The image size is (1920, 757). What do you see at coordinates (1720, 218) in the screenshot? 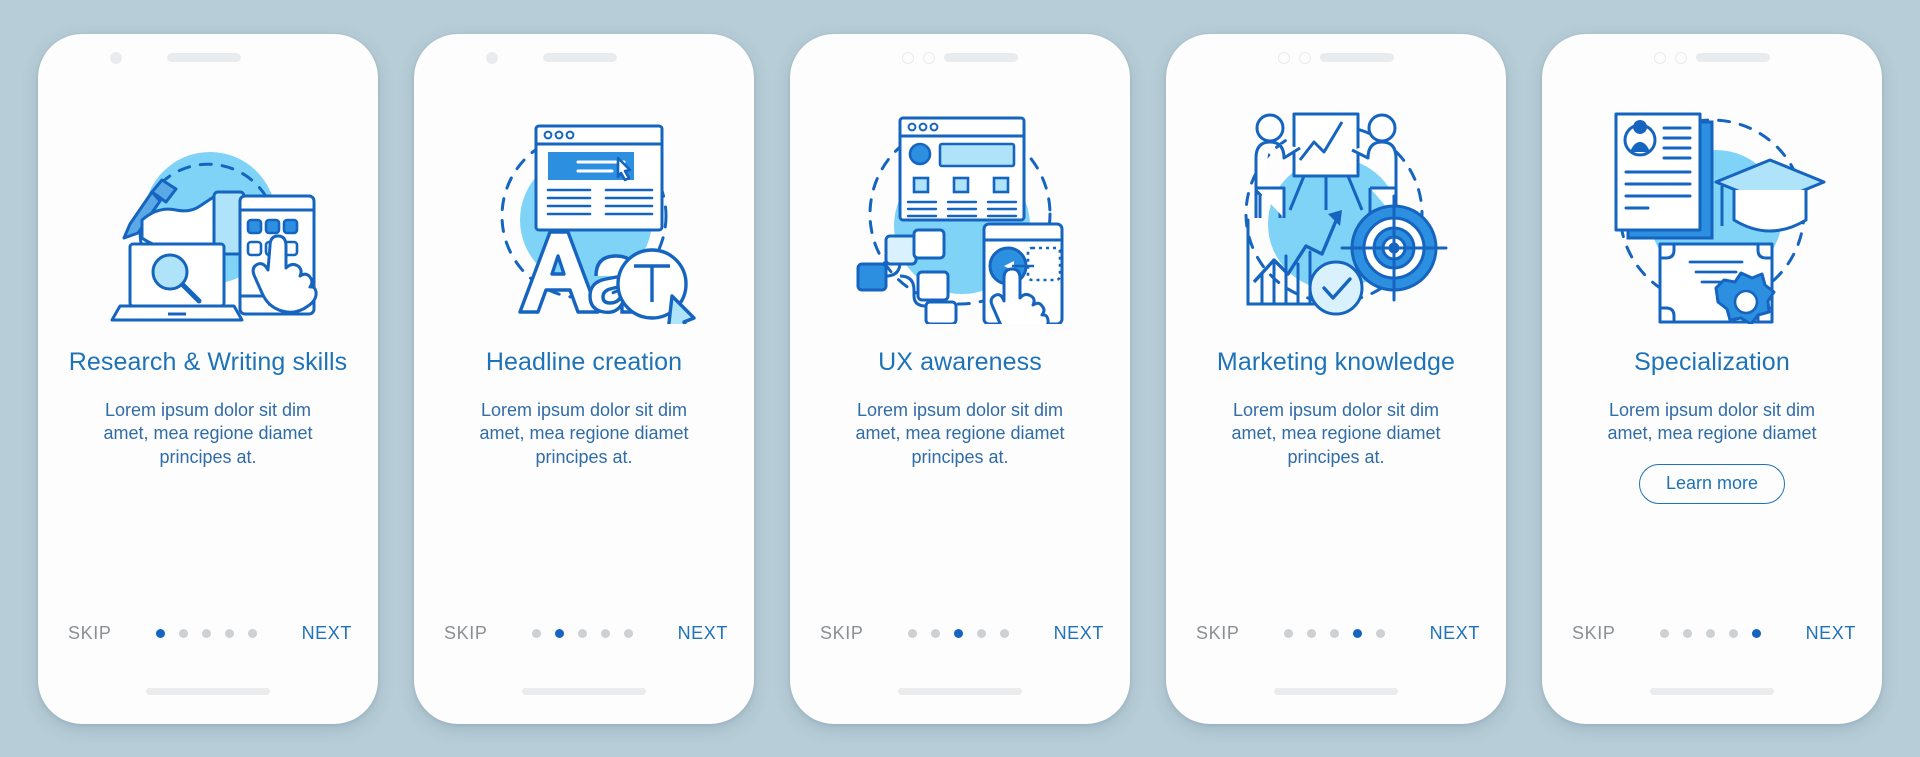
I see `resume-graduation-cap-certificate-icon` at bounding box center [1720, 218].